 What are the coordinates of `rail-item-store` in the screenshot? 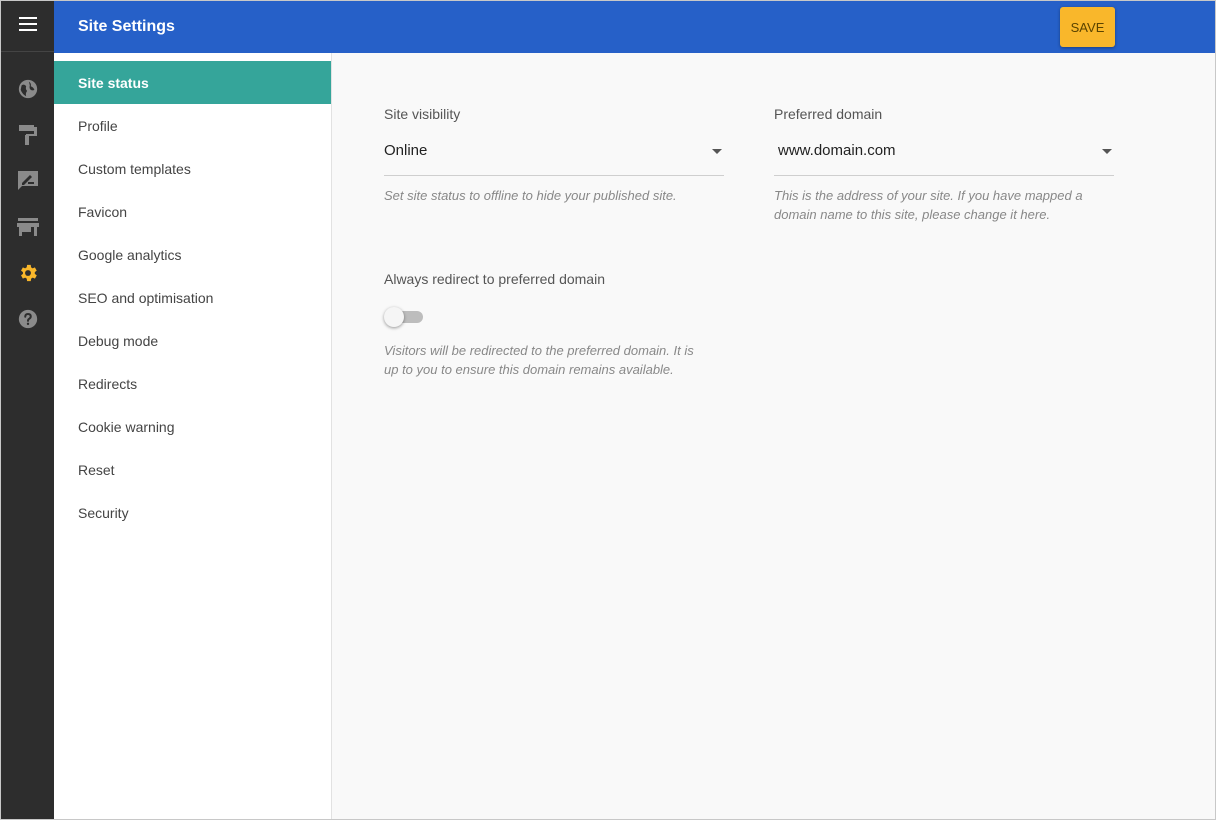 It's located at (27, 229).